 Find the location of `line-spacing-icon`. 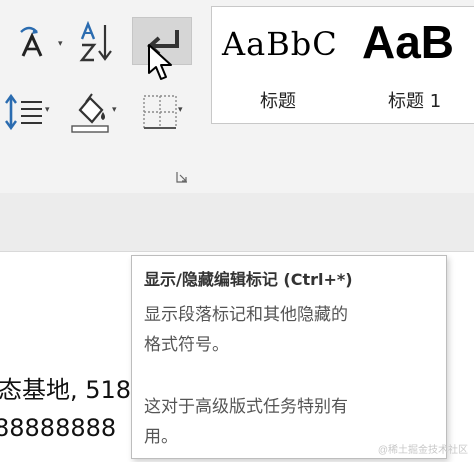

line-spacing-icon is located at coordinates (23, 112).